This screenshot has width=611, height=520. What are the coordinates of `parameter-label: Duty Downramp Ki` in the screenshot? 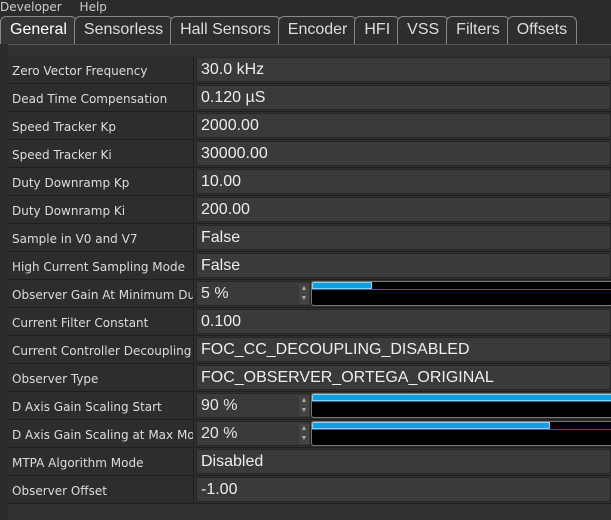 It's located at (101, 209).